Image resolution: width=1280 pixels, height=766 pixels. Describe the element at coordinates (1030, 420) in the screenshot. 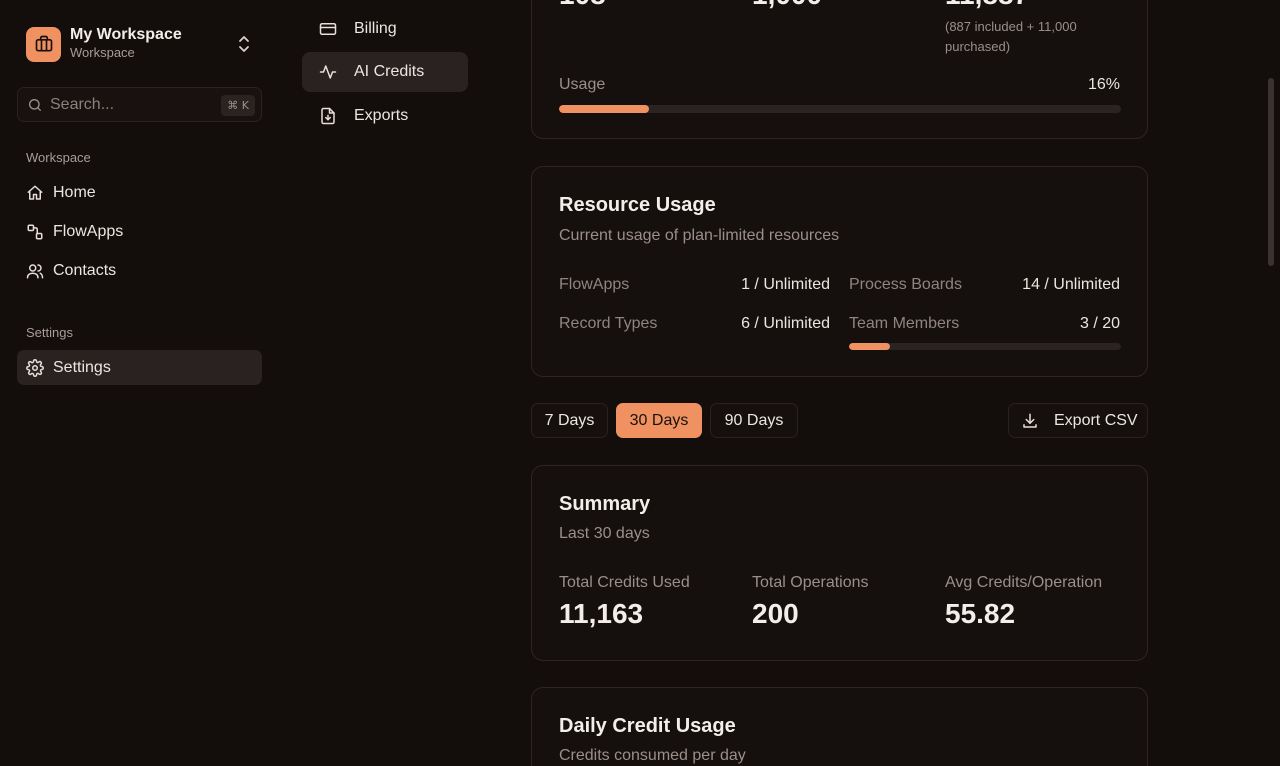

I see `download-icon` at that location.